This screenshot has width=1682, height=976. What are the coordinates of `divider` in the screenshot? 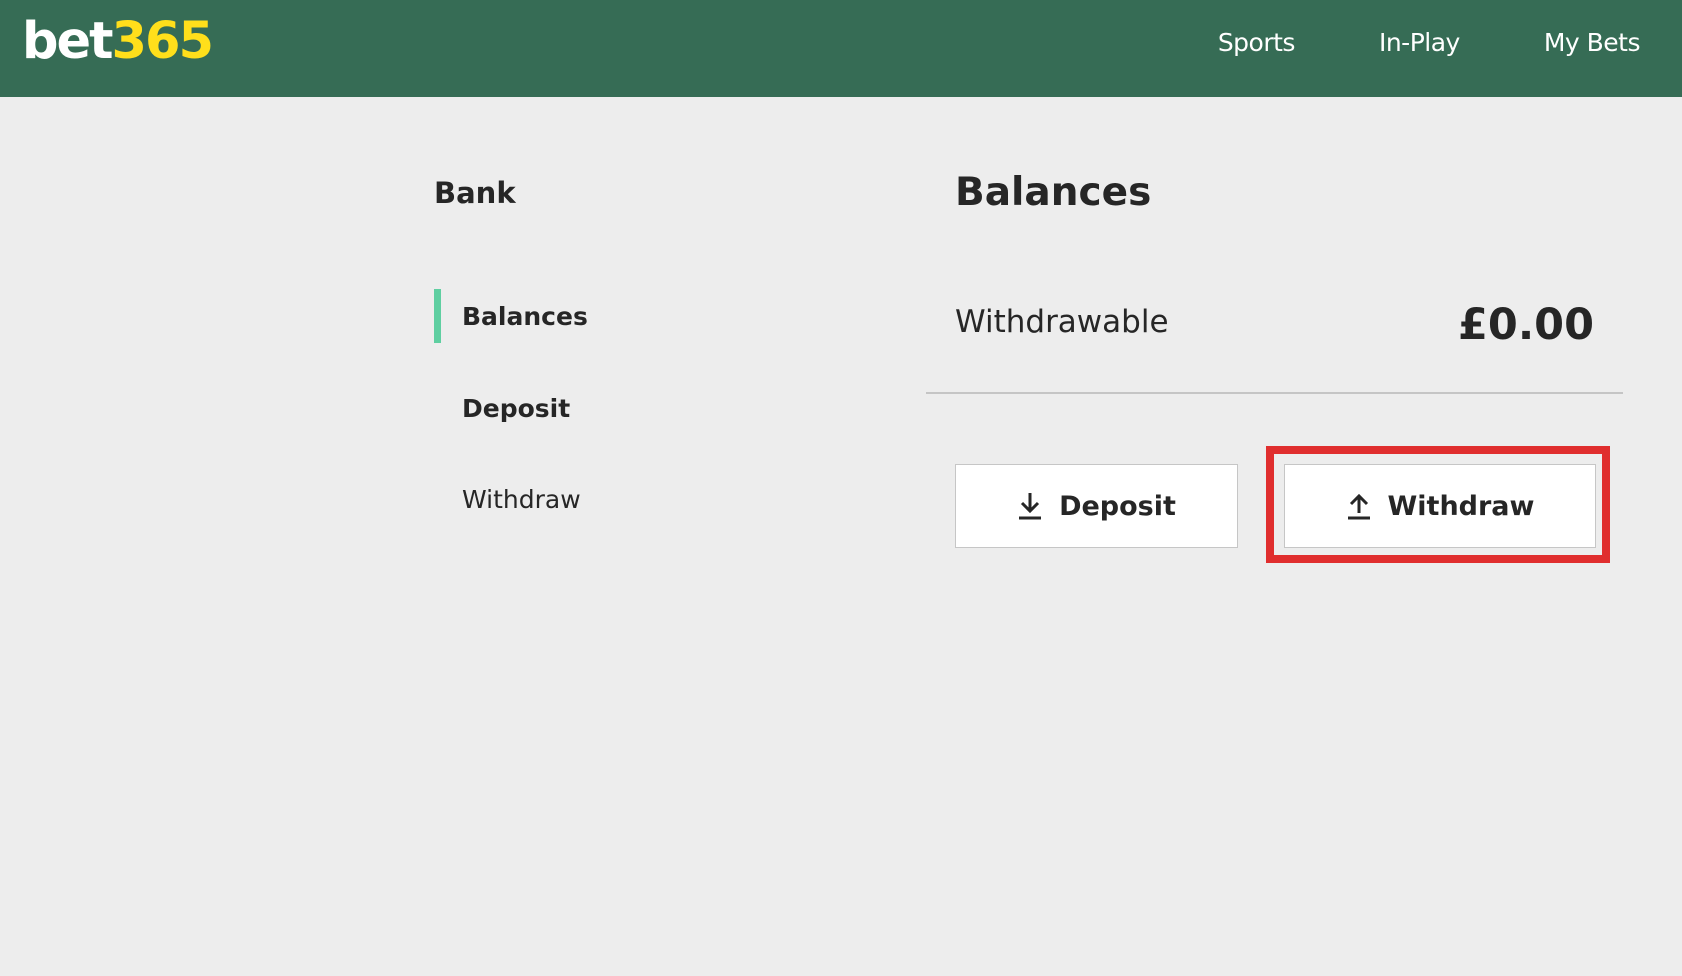 It's located at (1274, 393).